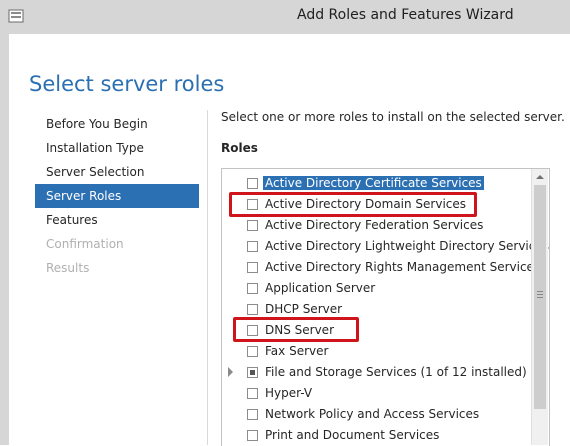 The height and width of the screenshot is (446, 570). What do you see at coordinates (353, 204) in the screenshot?
I see `annotation-highlight-ad-domain-services` at bounding box center [353, 204].